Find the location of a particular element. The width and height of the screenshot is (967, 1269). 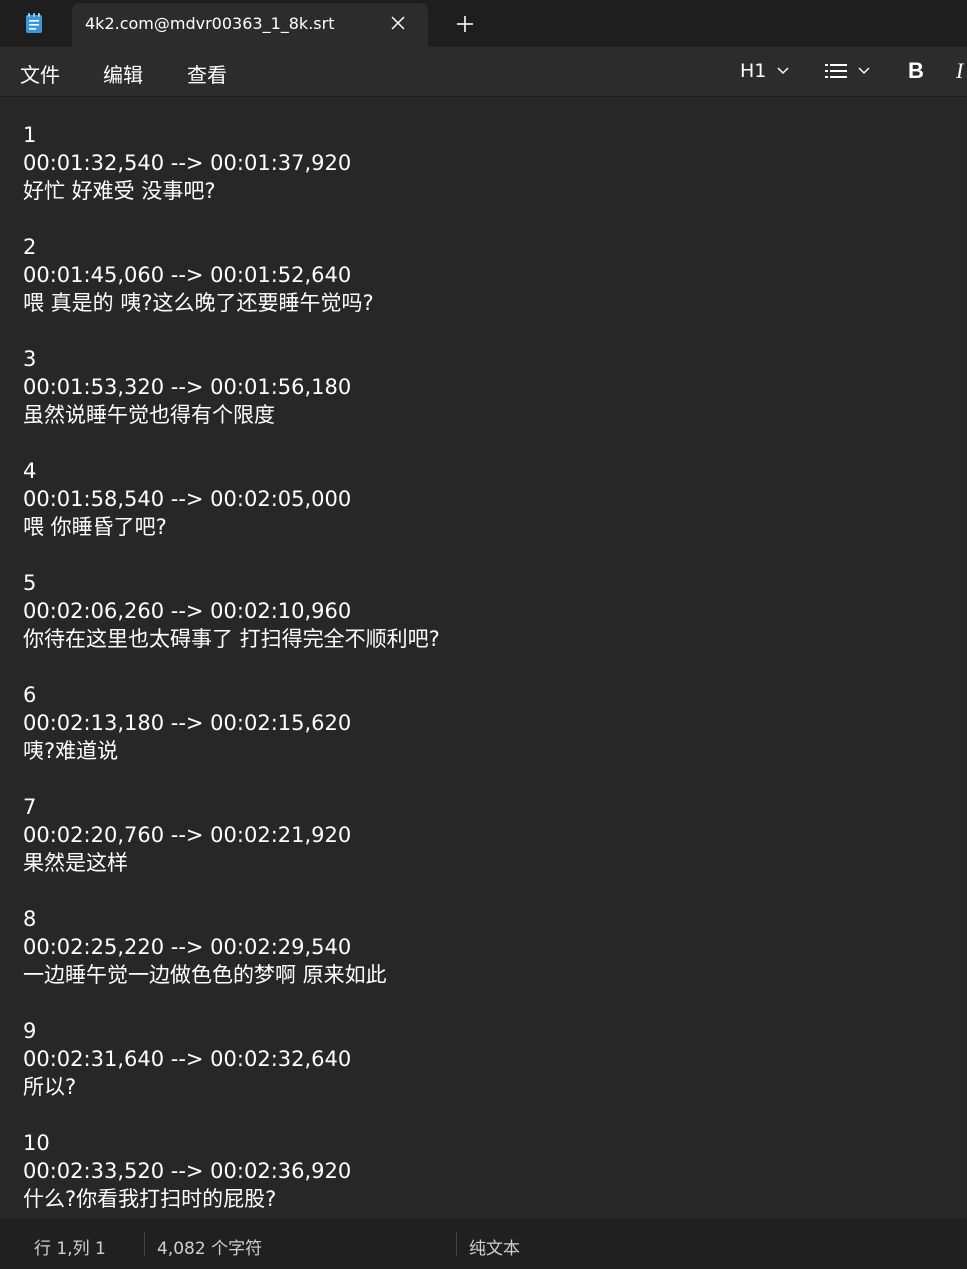

cursor-position: 行 1,列 1 is located at coordinates (70, 1246).